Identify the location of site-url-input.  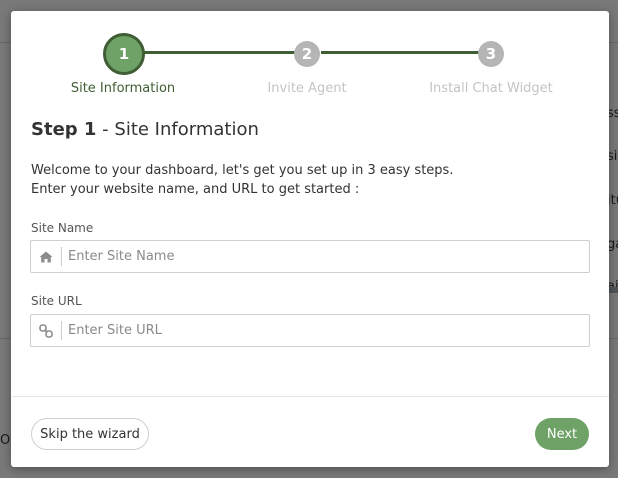
(323, 330).